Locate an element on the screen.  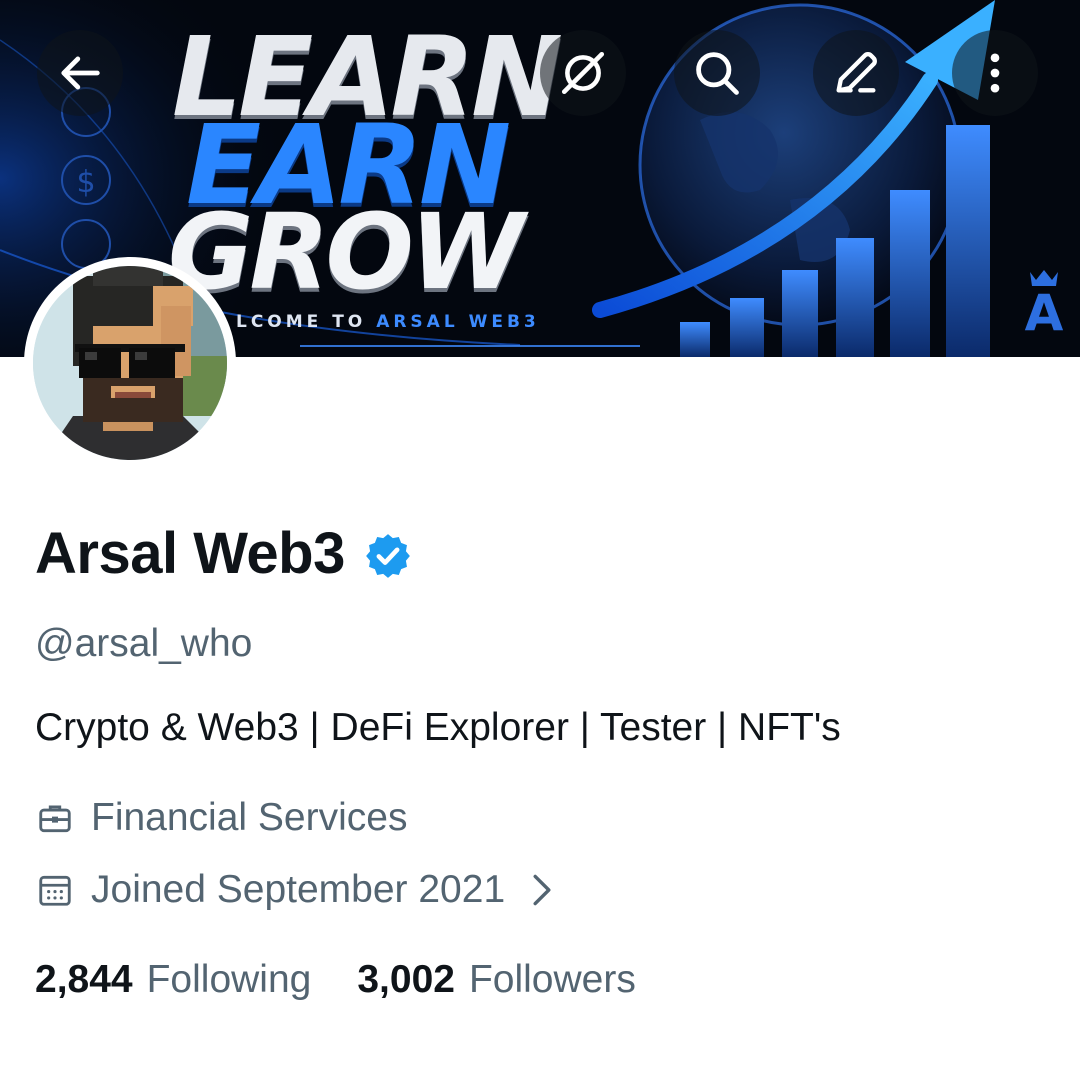
more-vertical-icon is located at coordinates (995, 73).